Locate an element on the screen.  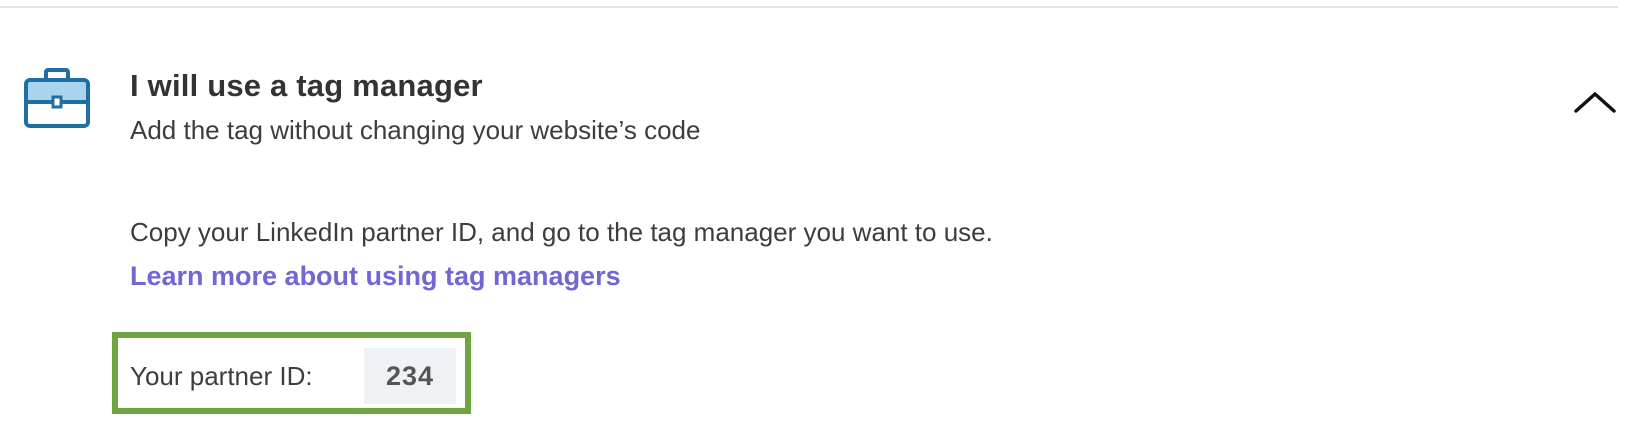
briefcase-icon is located at coordinates (57, 98).